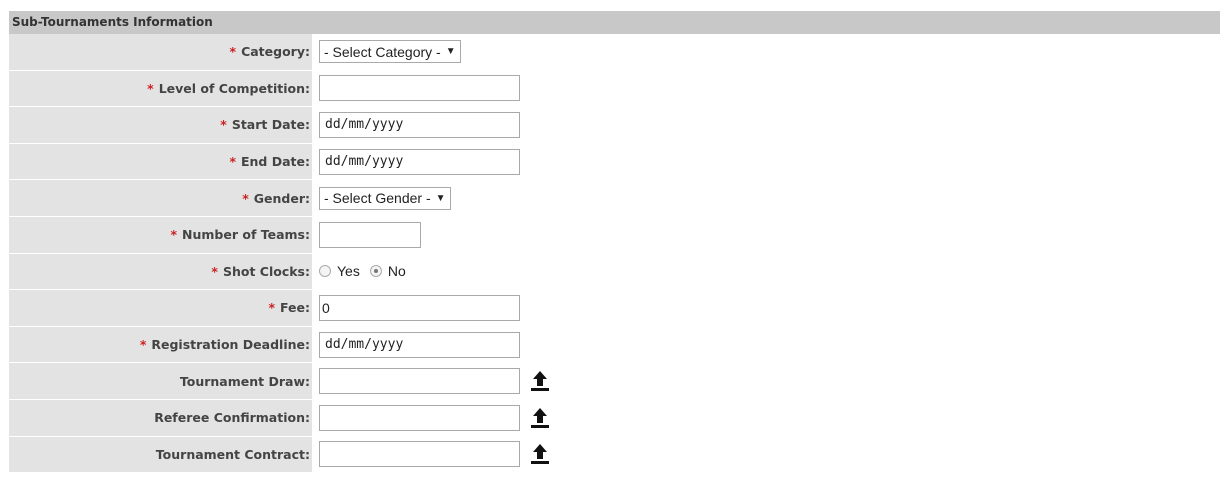 The height and width of the screenshot is (489, 1220). What do you see at coordinates (419, 124) in the screenshot?
I see `start-date-input: dd/mm/yyyy` at bounding box center [419, 124].